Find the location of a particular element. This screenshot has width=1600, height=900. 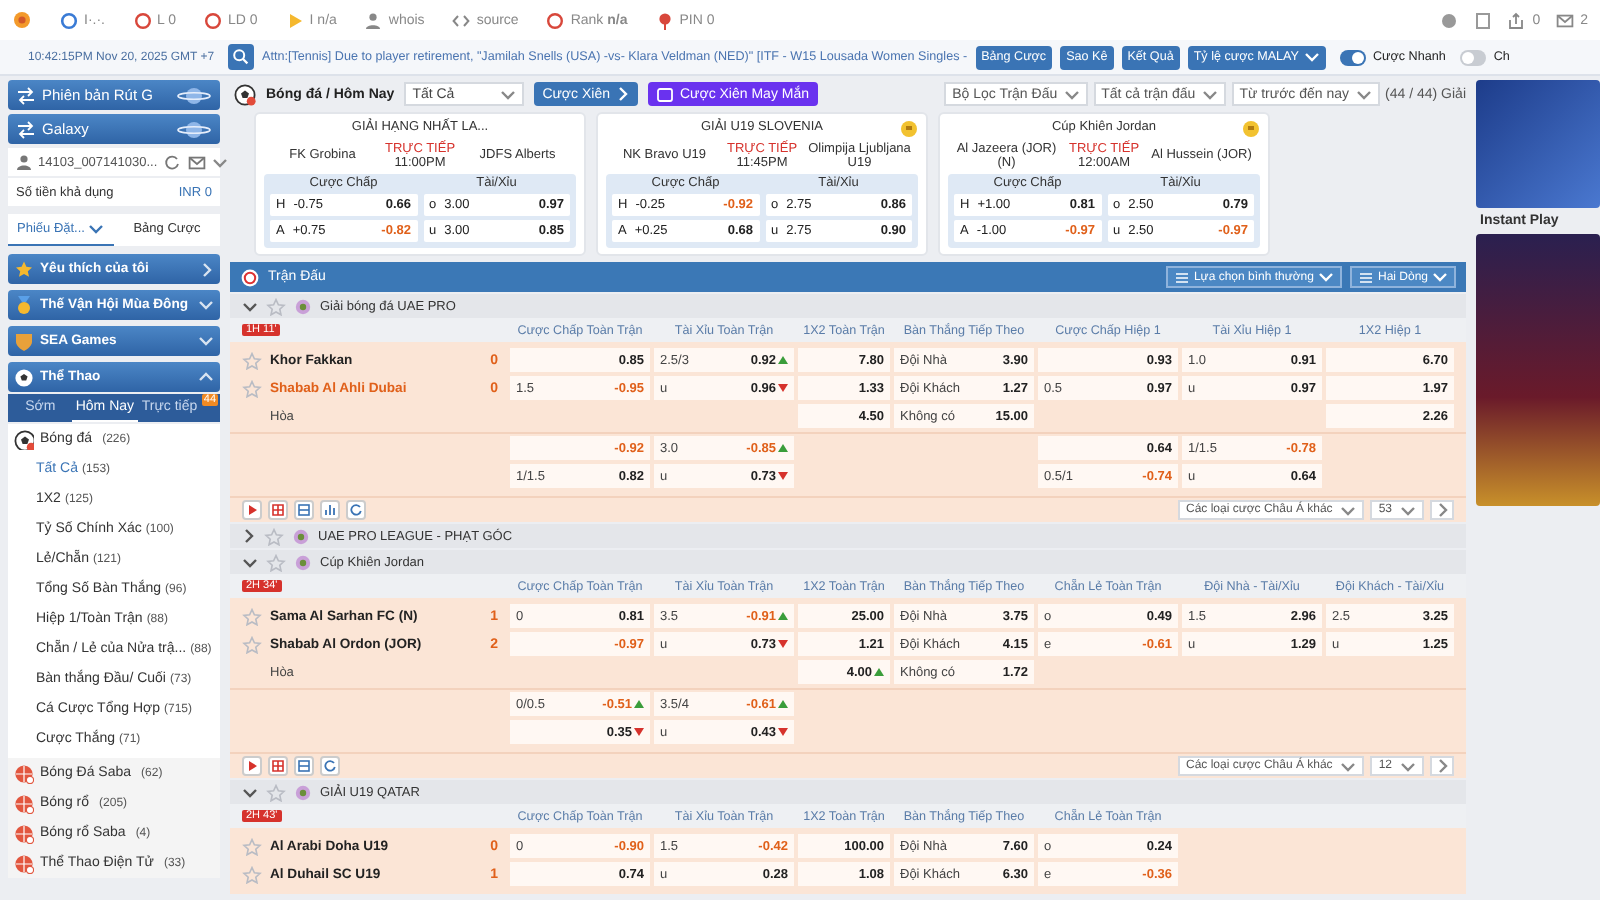

medal-icon is located at coordinates (24, 305).